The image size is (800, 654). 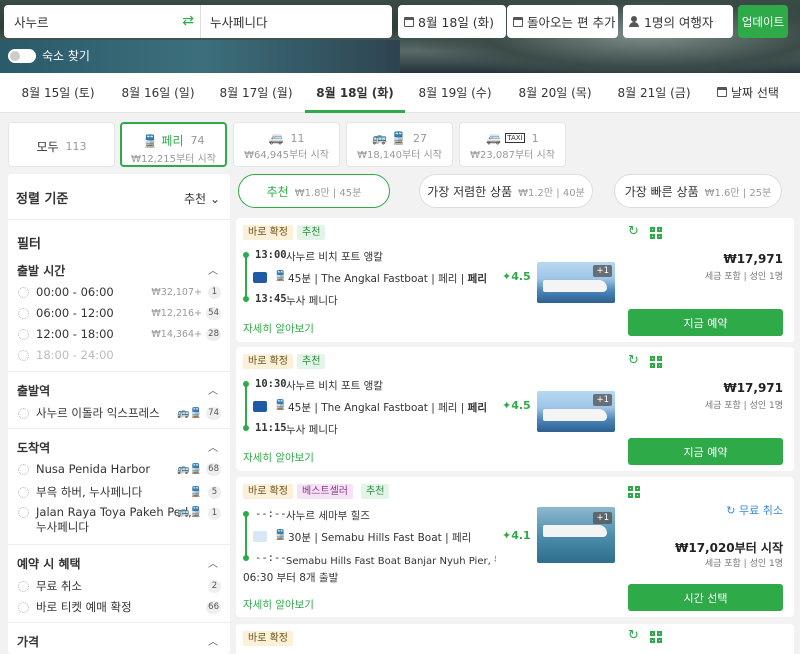 What do you see at coordinates (102, 21) in the screenshot?
I see `from-field: 사누르 ⇄` at bounding box center [102, 21].